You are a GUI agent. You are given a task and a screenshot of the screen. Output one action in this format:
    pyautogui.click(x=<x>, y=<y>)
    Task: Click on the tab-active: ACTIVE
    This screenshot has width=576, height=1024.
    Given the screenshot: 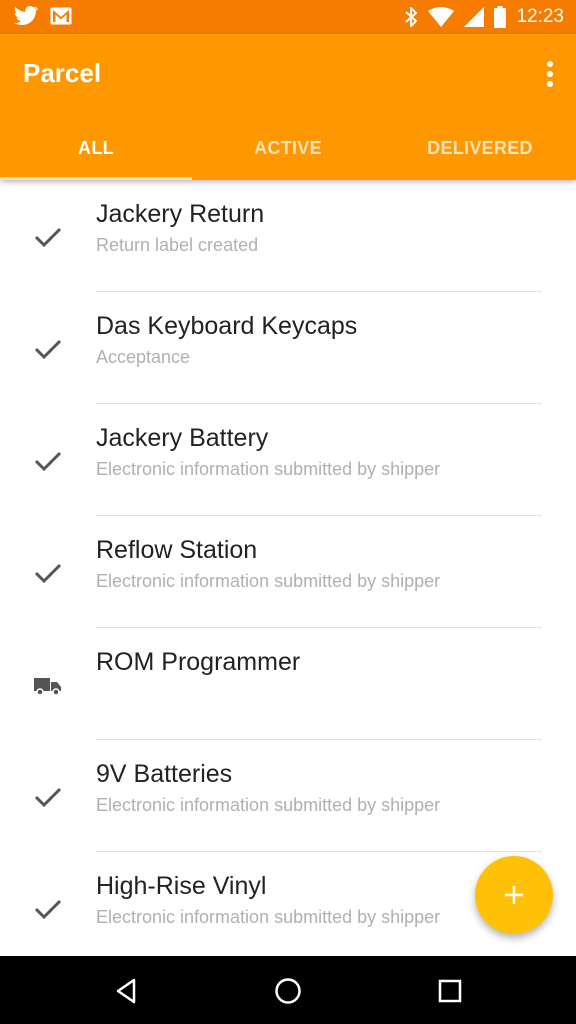 What is the action you would take?
    pyautogui.click(x=288, y=148)
    